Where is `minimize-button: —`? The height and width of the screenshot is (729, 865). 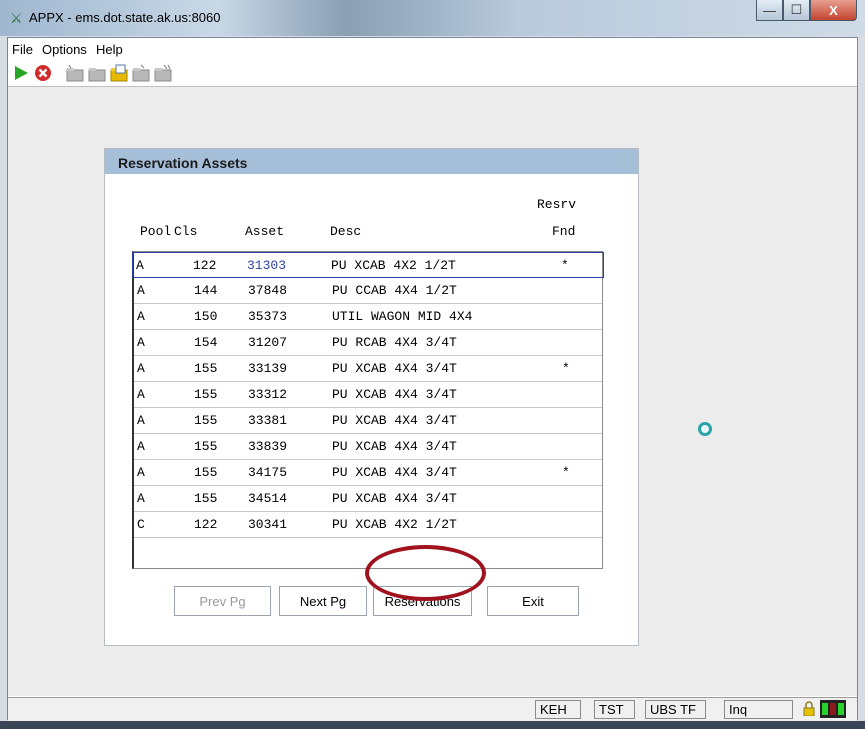
minimize-button: — is located at coordinates (769, 10).